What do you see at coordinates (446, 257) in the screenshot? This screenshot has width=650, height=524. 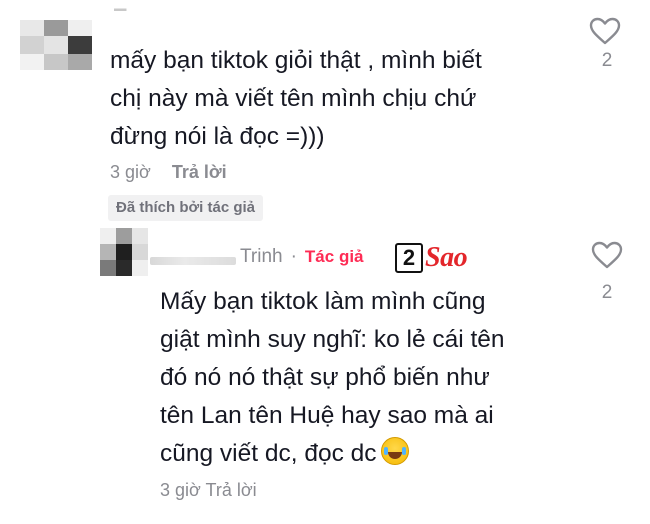 I see `watermark-text: Sao` at bounding box center [446, 257].